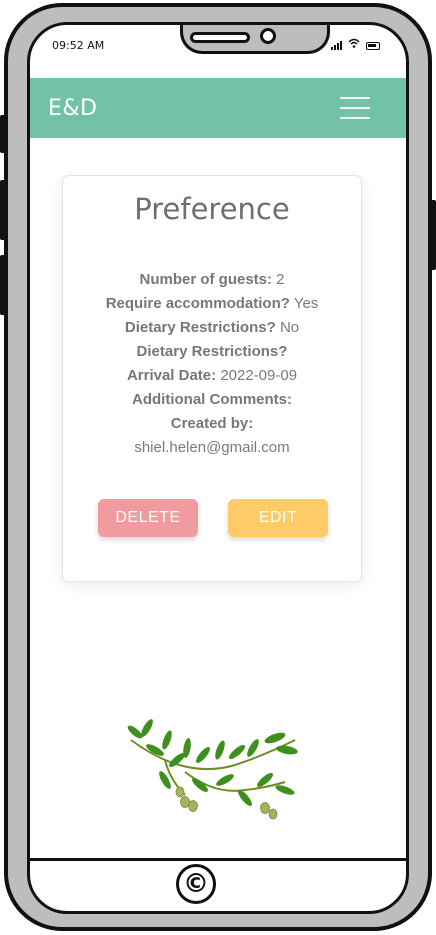 The width and height of the screenshot is (436, 935). What do you see at coordinates (196, 884) in the screenshot?
I see `copyright-icon: ©` at bounding box center [196, 884].